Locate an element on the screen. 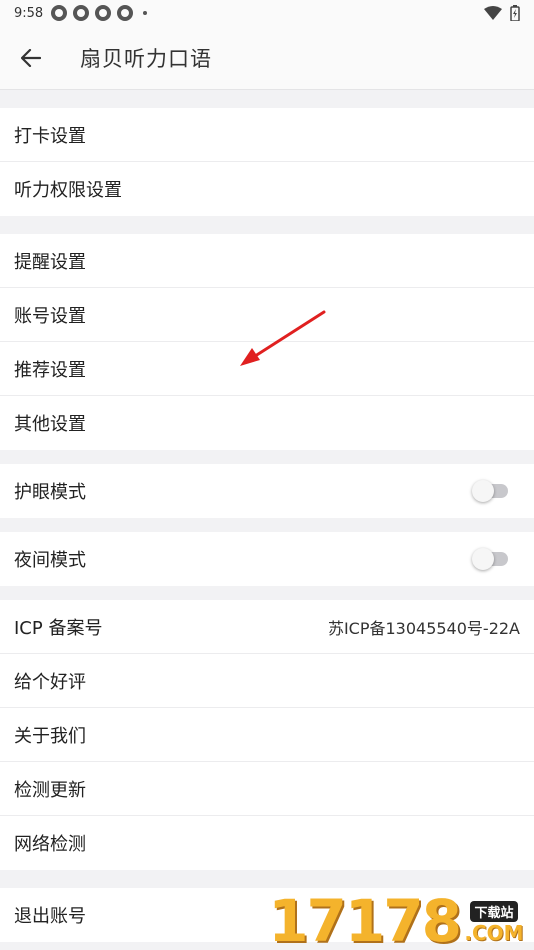 This screenshot has height=950, width=534. night-mode-toggle is located at coordinates (490, 559).